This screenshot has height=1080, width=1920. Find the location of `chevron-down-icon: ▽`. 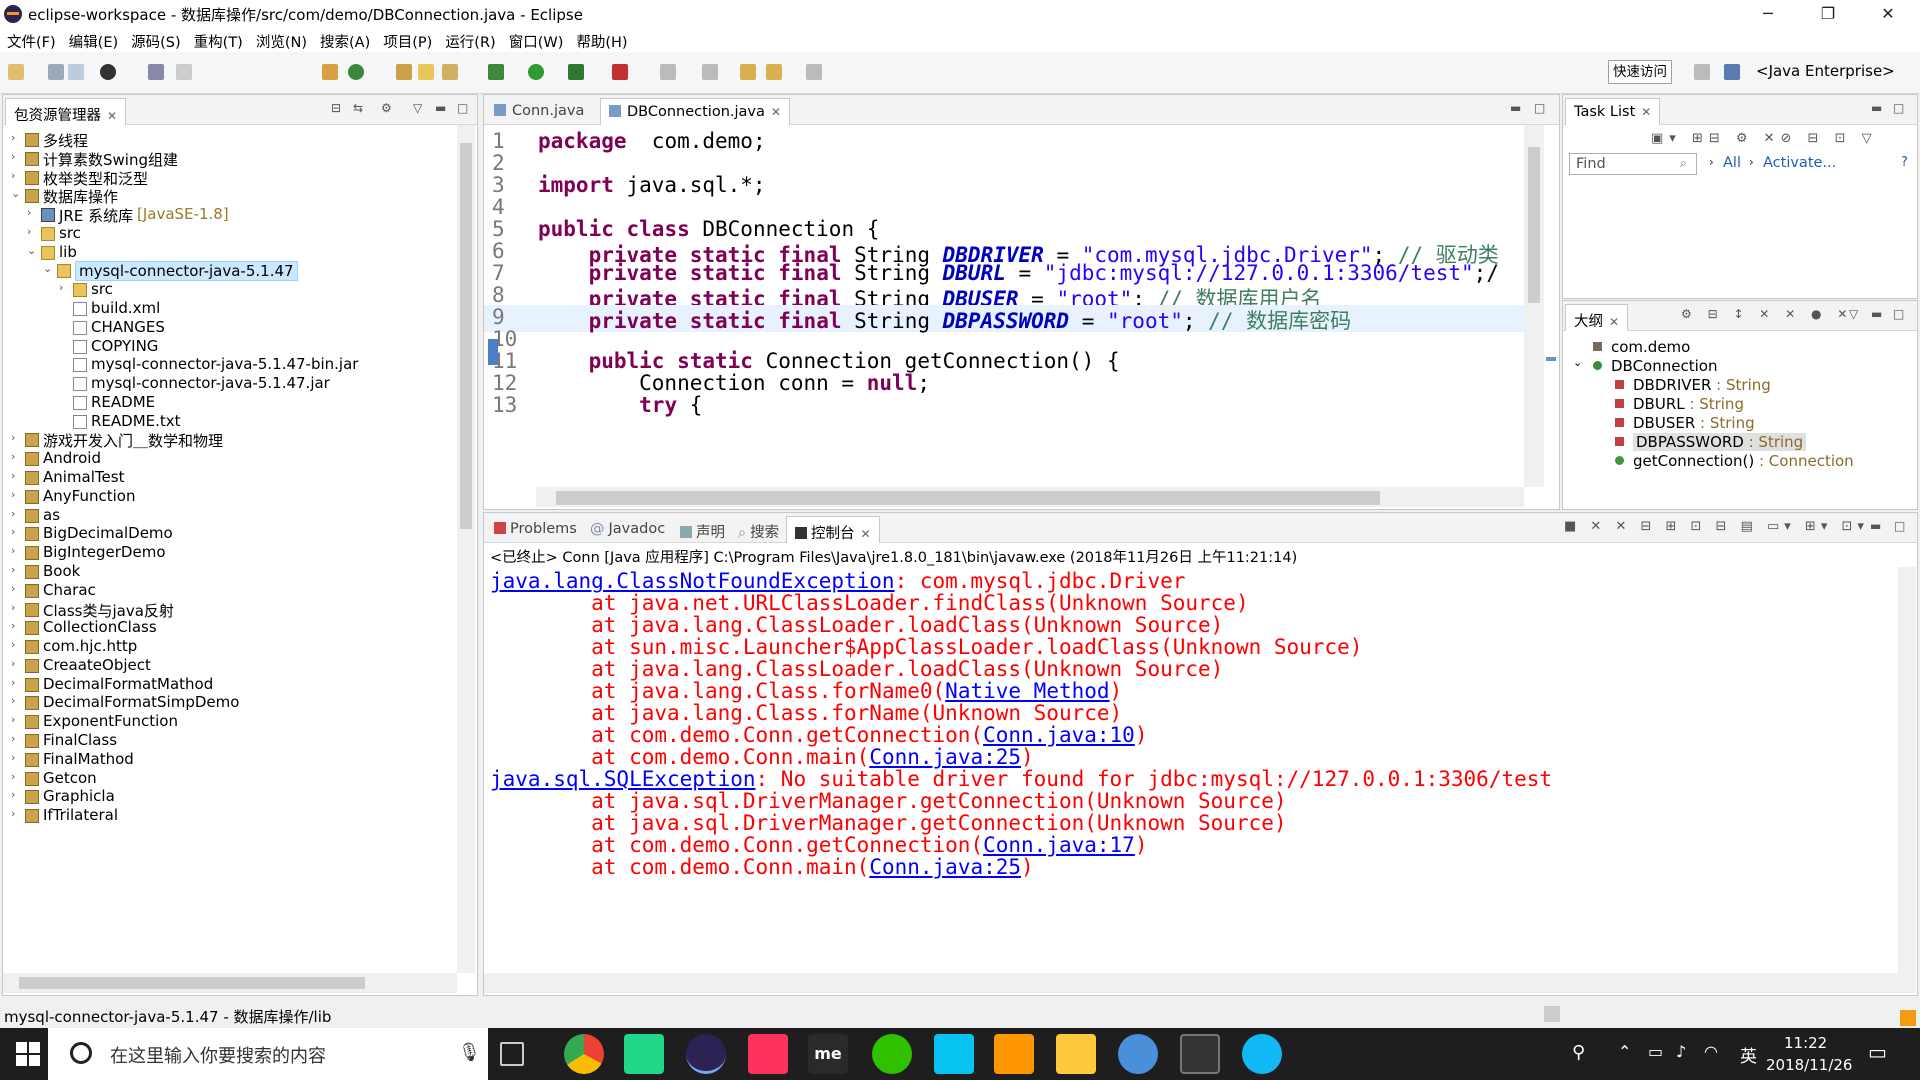

chevron-down-icon: ▽ is located at coordinates (1853, 314).